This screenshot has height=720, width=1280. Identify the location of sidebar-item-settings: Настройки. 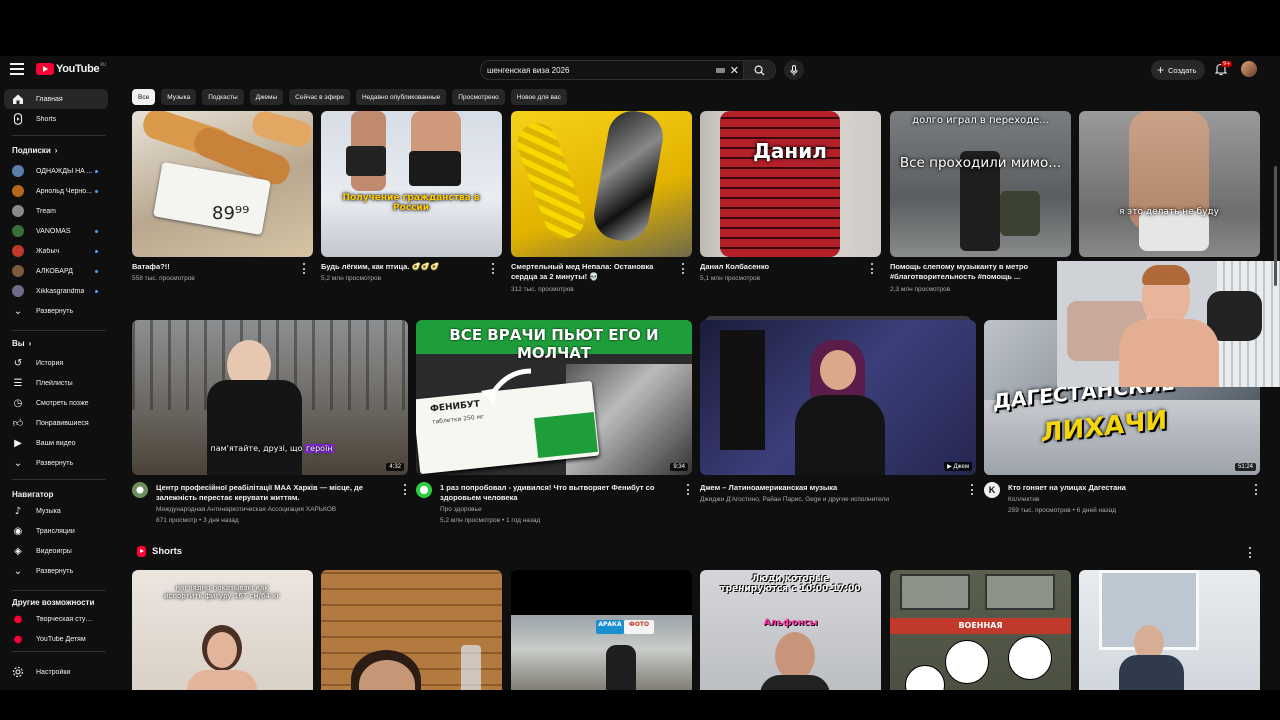
(56, 672).